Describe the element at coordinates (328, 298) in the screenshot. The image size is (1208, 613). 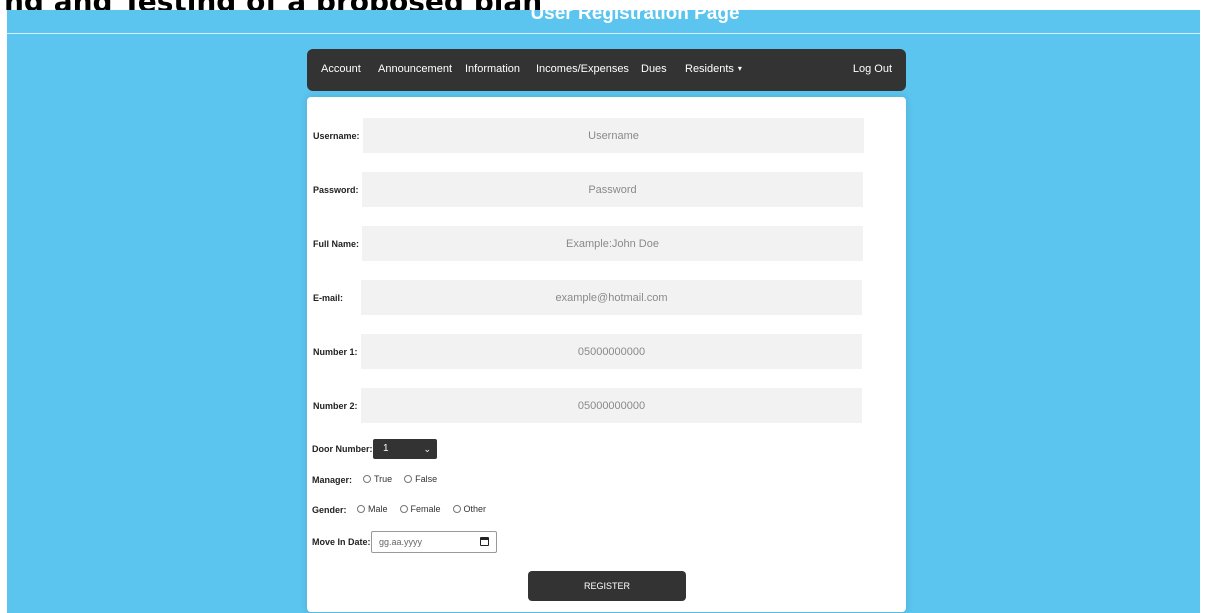
I see `email-label: E-mail:` at that location.